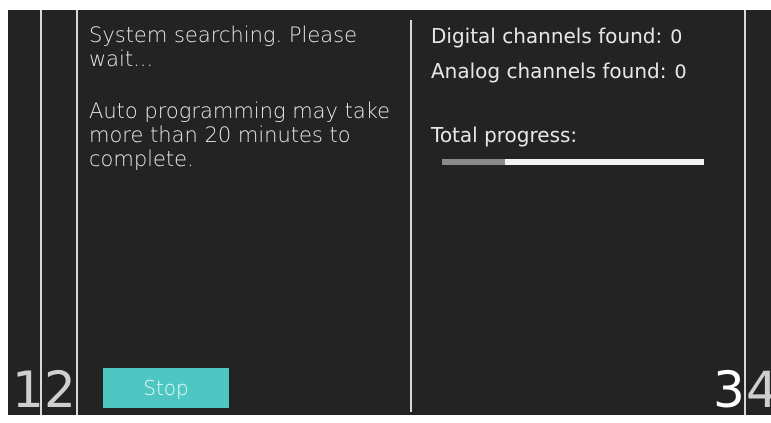  What do you see at coordinates (549, 71) in the screenshot?
I see `analog-channels-label: Analog channels found:` at bounding box center [549, 71].